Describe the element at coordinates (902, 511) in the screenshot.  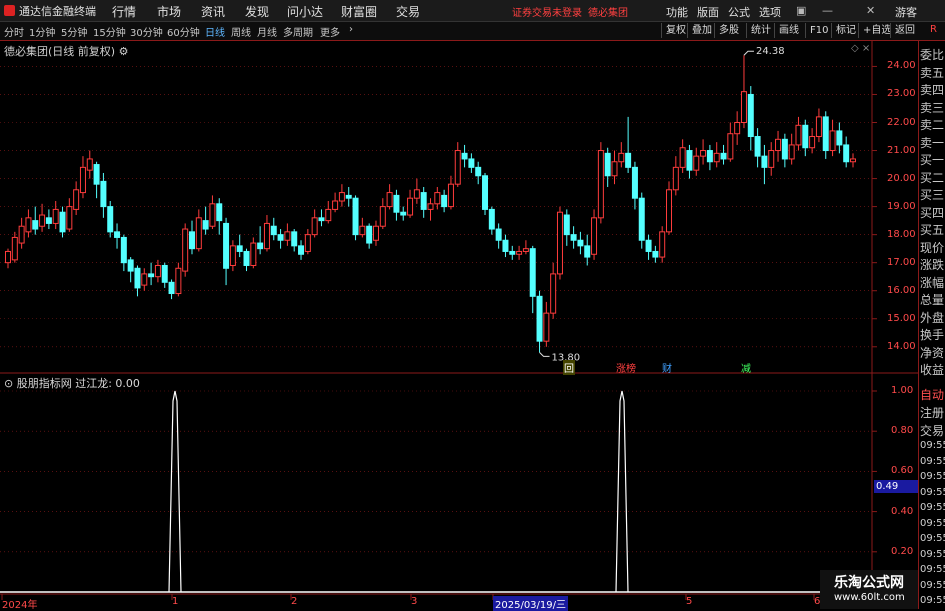
I see `indicator-axis-tick: 0.40` at that location.